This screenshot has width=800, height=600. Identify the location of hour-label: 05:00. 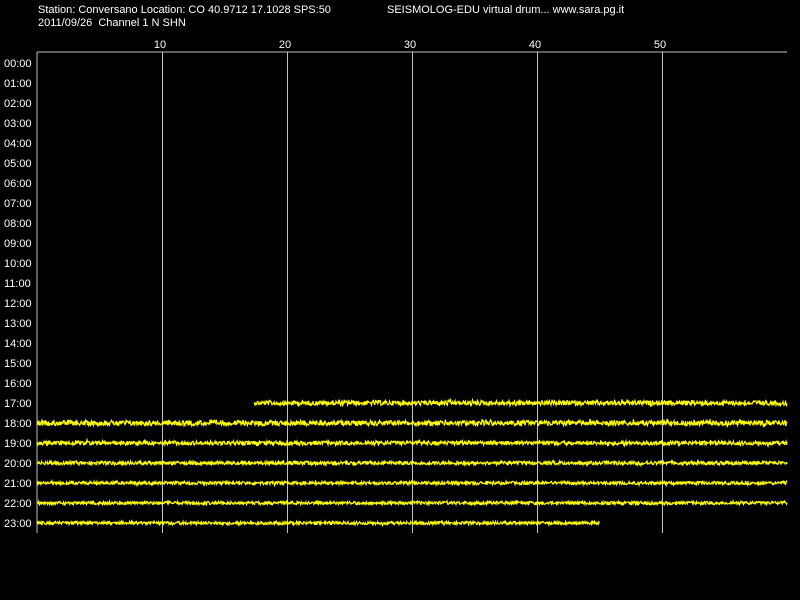
(18, 164).